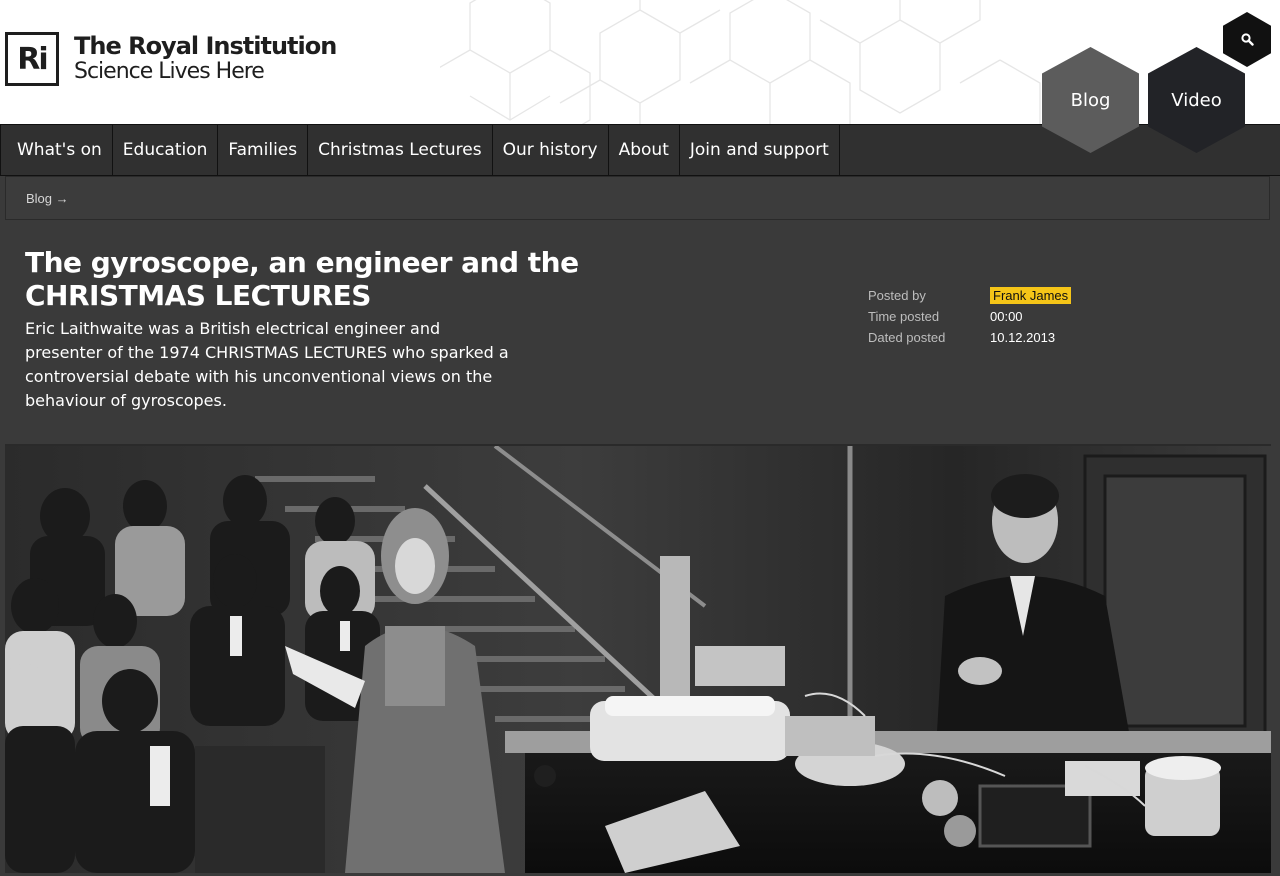 The height and width of the screenshot is (876, 1280). I want to click on site-name: The Royal Institution, so click(205, 46).